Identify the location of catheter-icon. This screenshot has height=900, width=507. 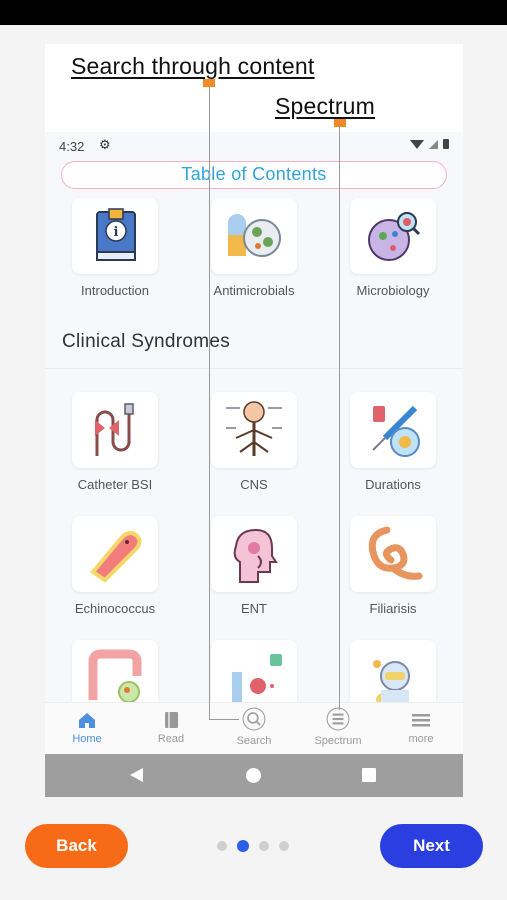
(115, 430).